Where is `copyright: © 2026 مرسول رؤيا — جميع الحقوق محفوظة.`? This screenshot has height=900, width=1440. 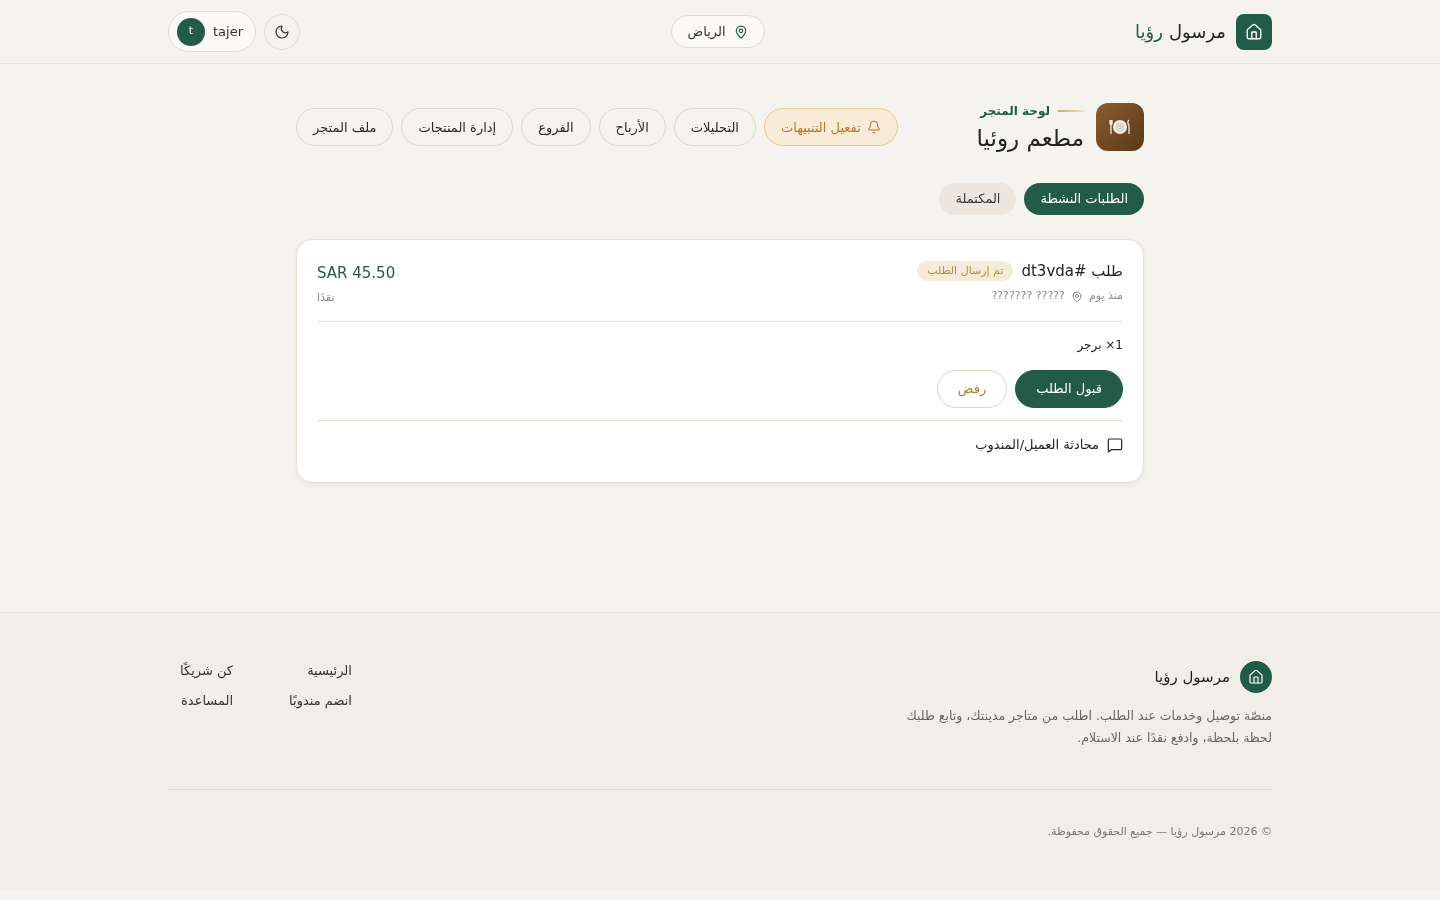
copyright: © 2026 مرسول رؤيا — جميع الحقوق محفوظة. is located at coordinates (1159, 832).